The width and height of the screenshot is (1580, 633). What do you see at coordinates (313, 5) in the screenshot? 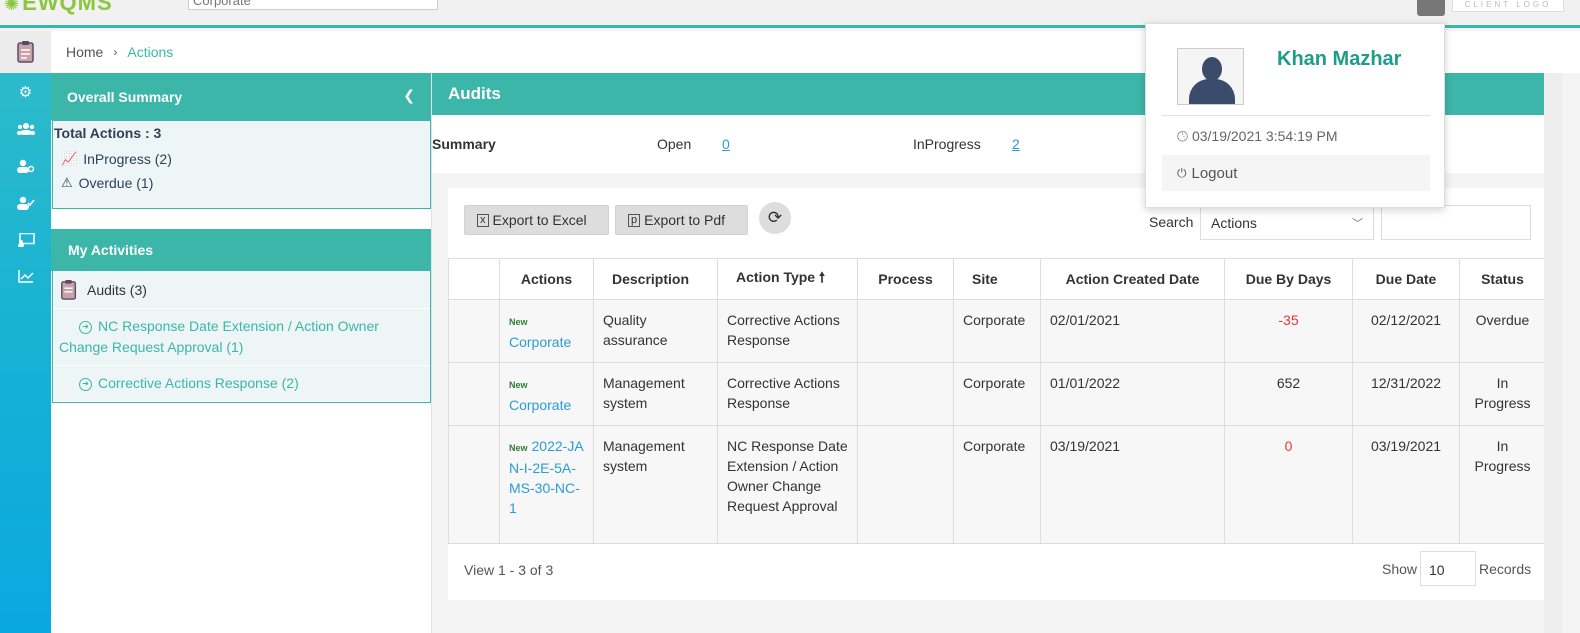
I see `site-select: Corporate` at bounding box center [313, 5].